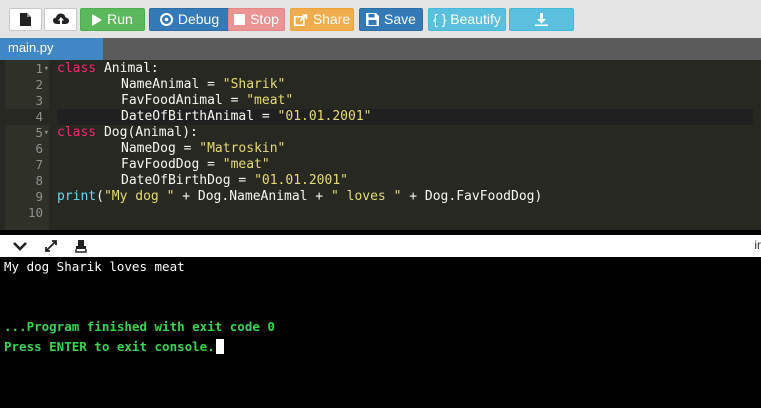 The width and height of the screenshot is (761, 408). Describe the element at coordinates (757, 245) in the screenshot. I see `console-header-edge-text: ir` at that location.